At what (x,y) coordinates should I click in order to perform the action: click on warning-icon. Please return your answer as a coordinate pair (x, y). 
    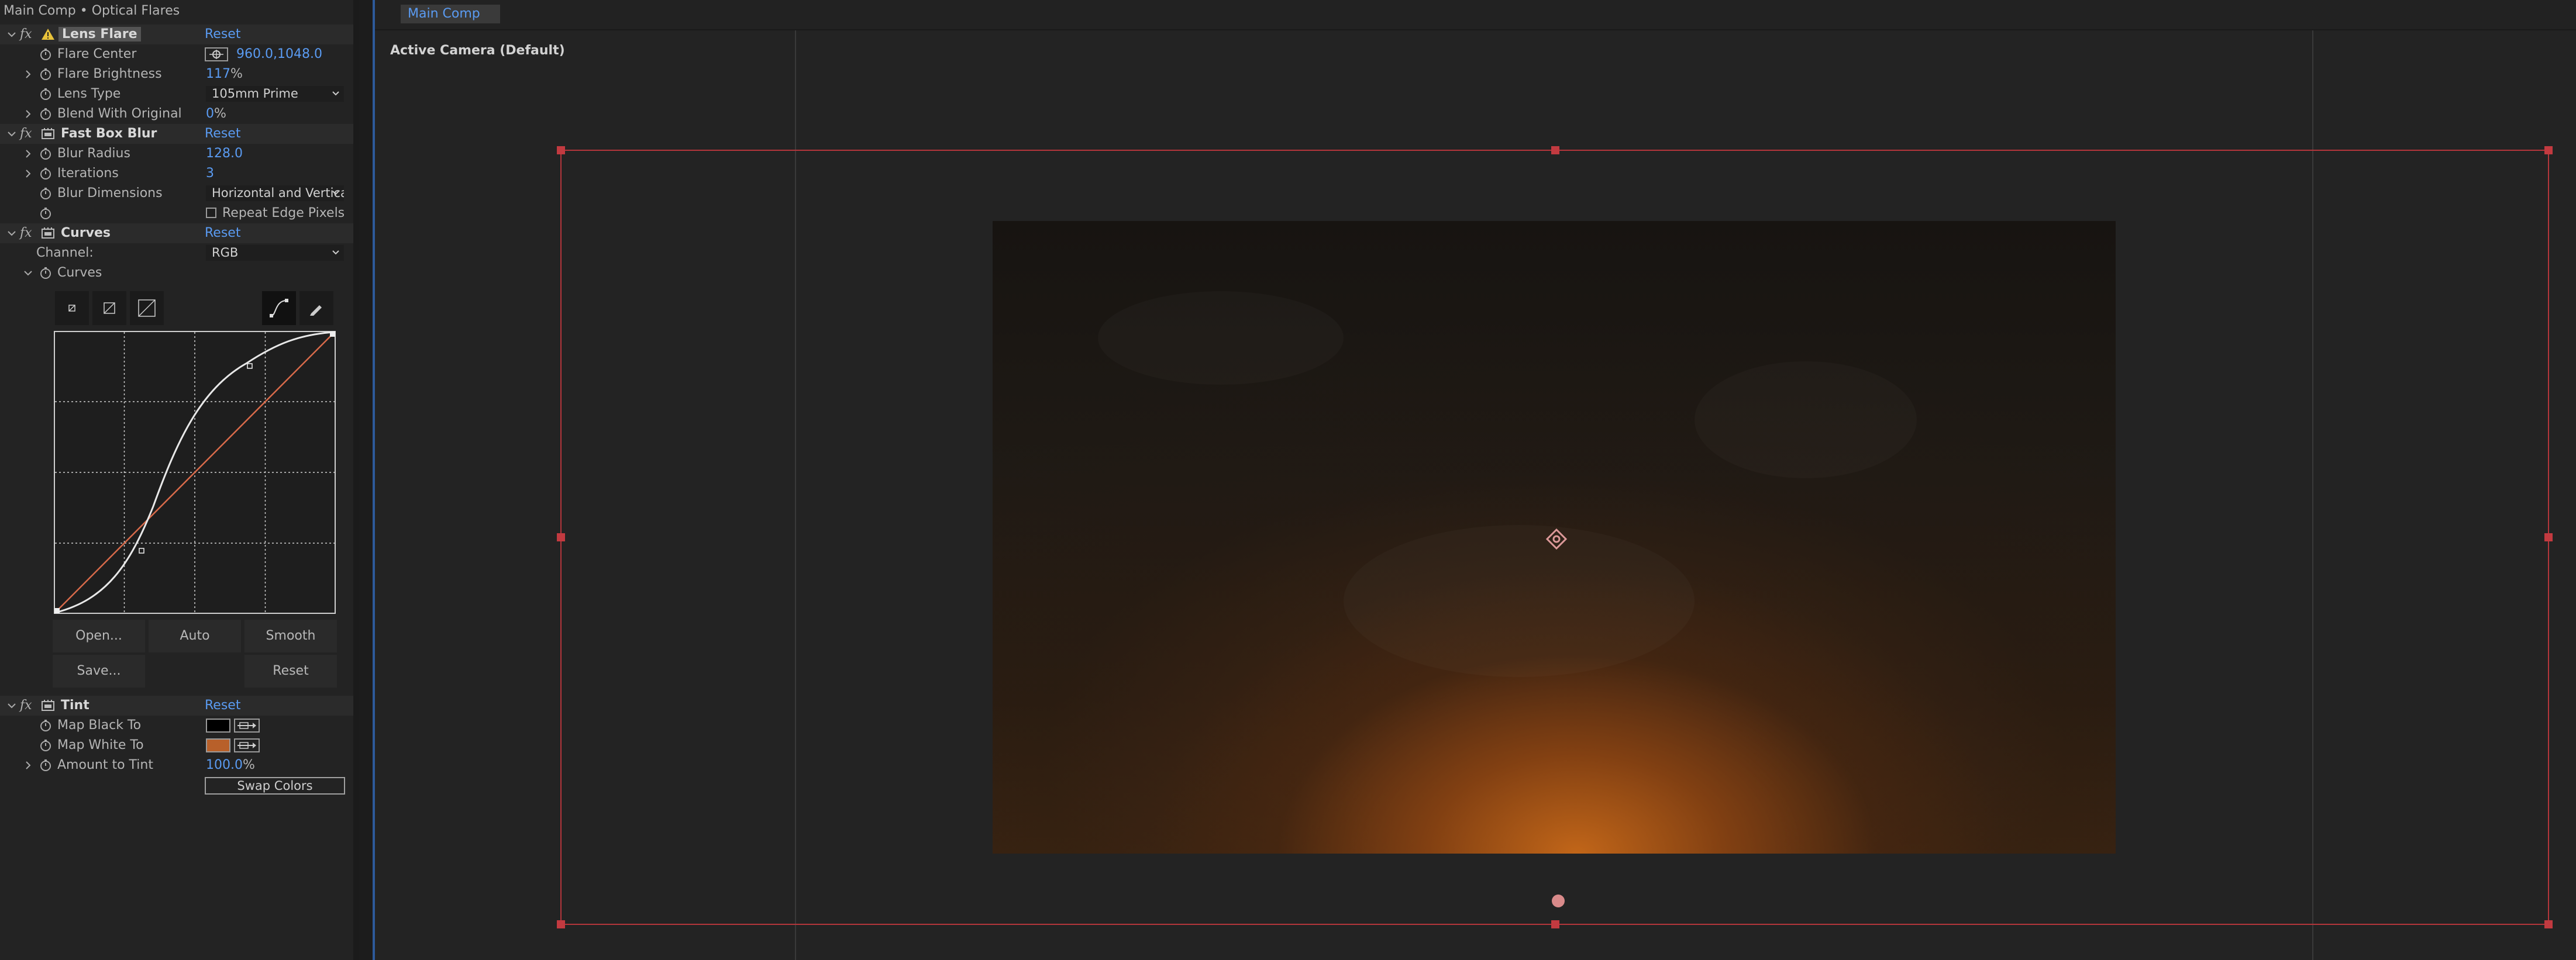
    Looking at the image, I should click on (48, 34).